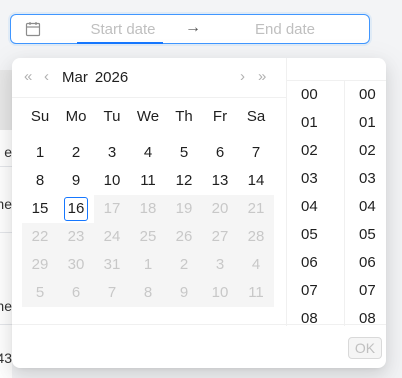 The height and width of the screenshot is (378, 402). I want to click on weekday-label: Fr, so click(220, 116).